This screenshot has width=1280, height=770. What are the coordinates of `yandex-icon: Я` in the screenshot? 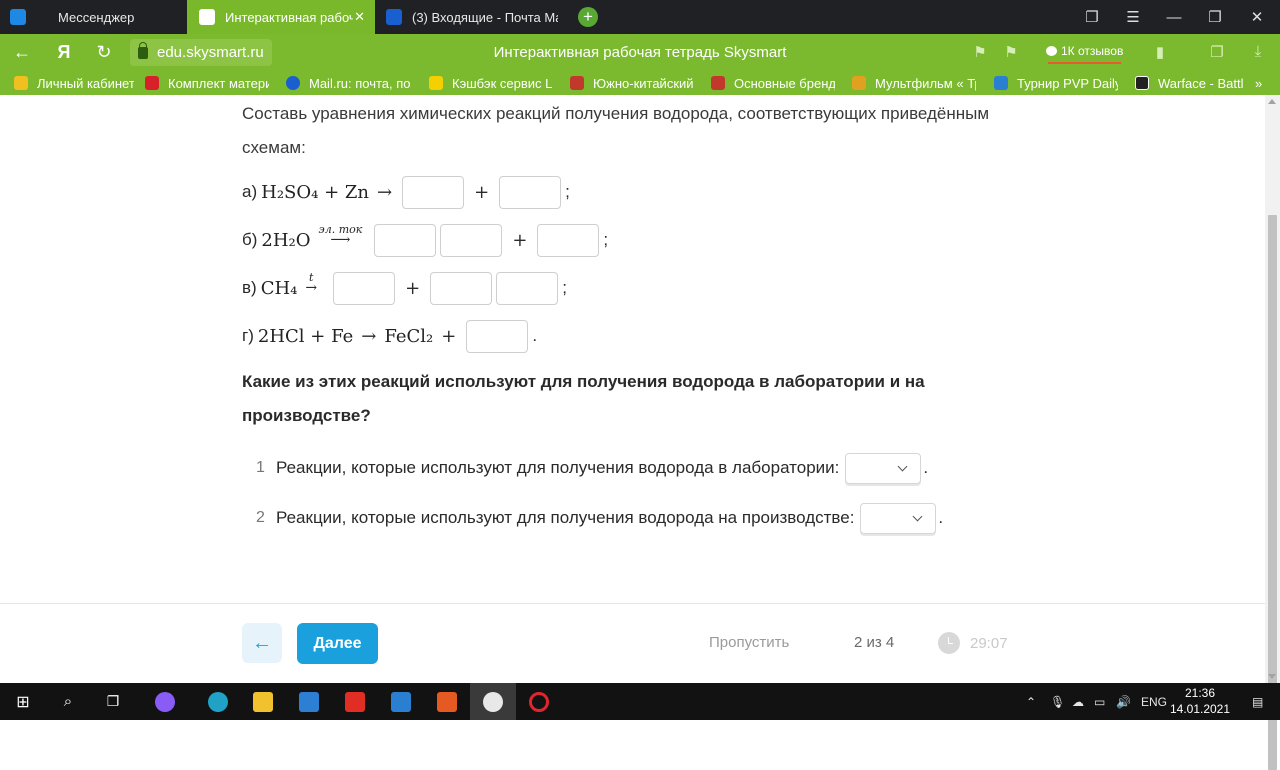 It's located at (64, 52).